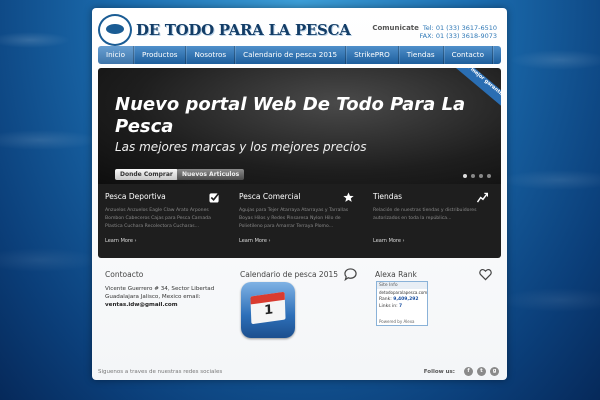  I want to click on feature-title: Tiendas, so click(388, 196).